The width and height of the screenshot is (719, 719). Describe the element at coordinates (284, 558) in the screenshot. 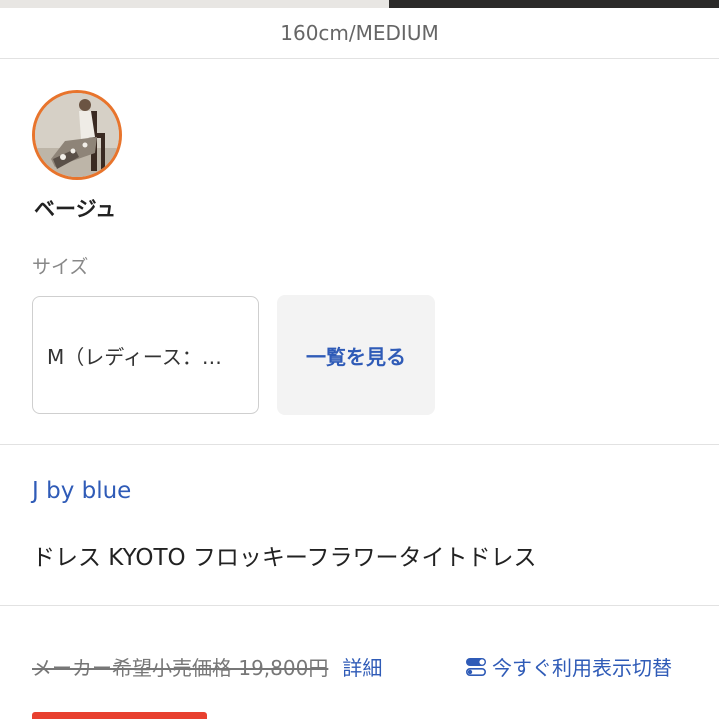

I see `product-title: ドレス KYOTO フロッキーフラワータイトドレス` at that location.